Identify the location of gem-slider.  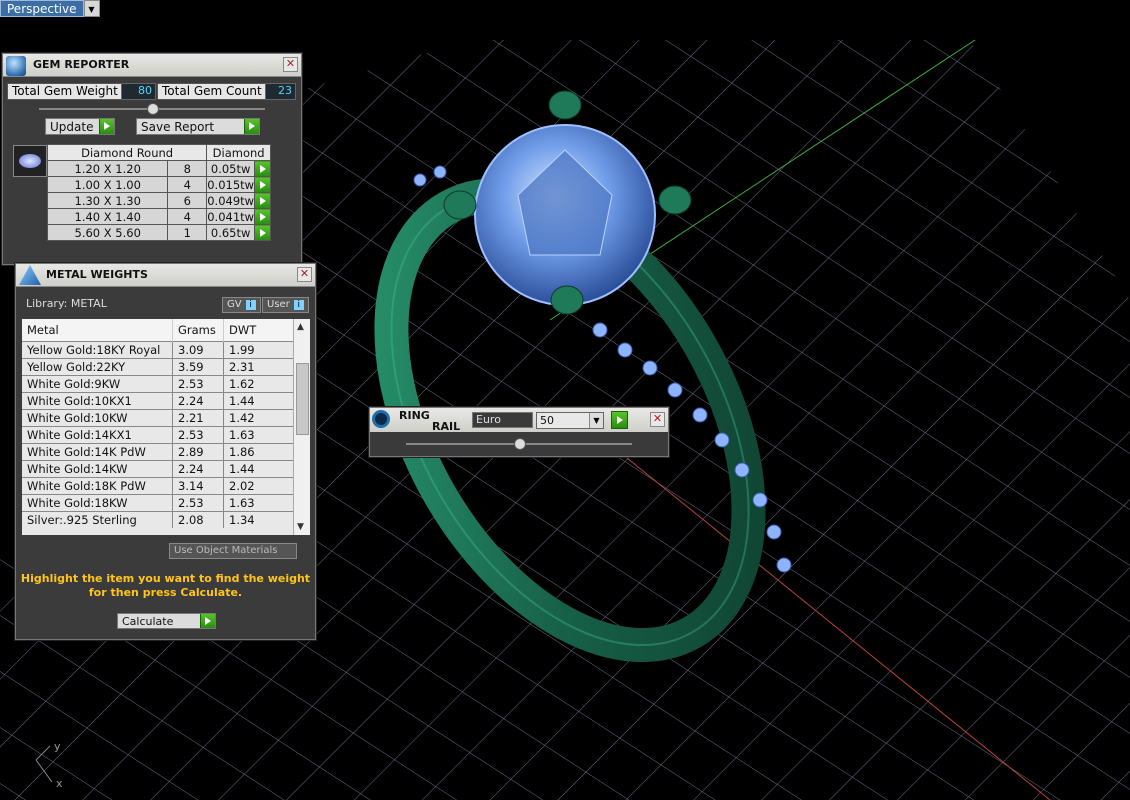
(152, 109).